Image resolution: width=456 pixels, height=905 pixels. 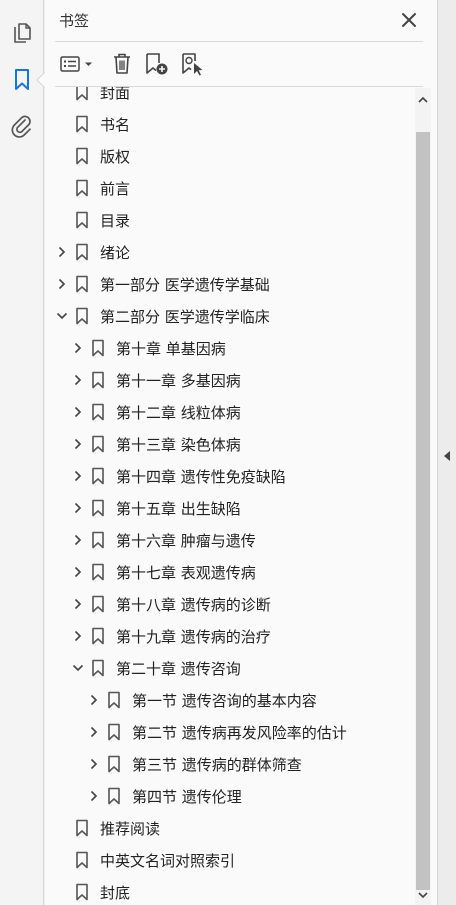 I want to click on bookmarks-button, so click(x=22, y=80).